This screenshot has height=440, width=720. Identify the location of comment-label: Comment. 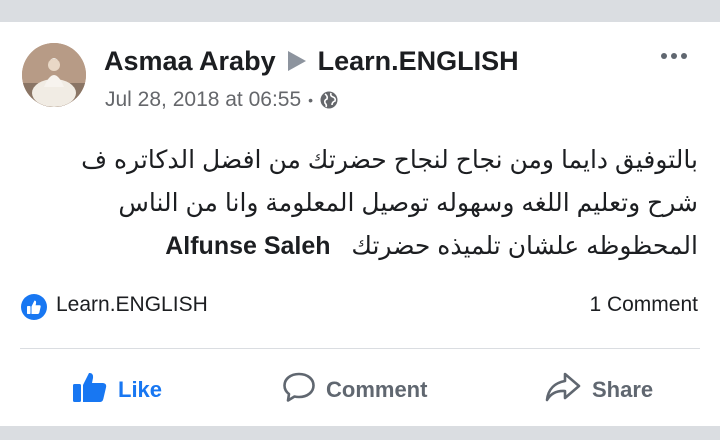
(377, 389).